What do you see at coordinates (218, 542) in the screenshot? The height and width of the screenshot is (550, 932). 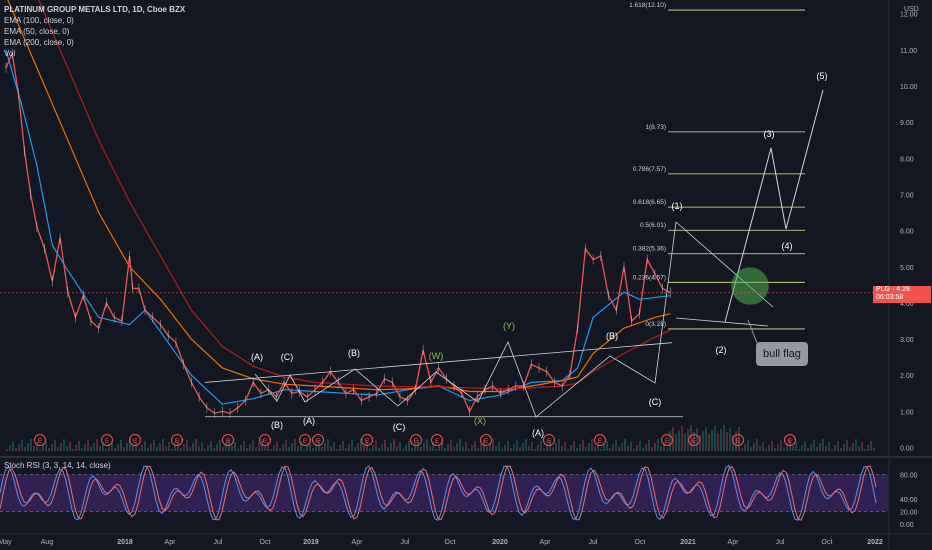 I see `time-tick-label: Jul` at bounding box center [218, 542].